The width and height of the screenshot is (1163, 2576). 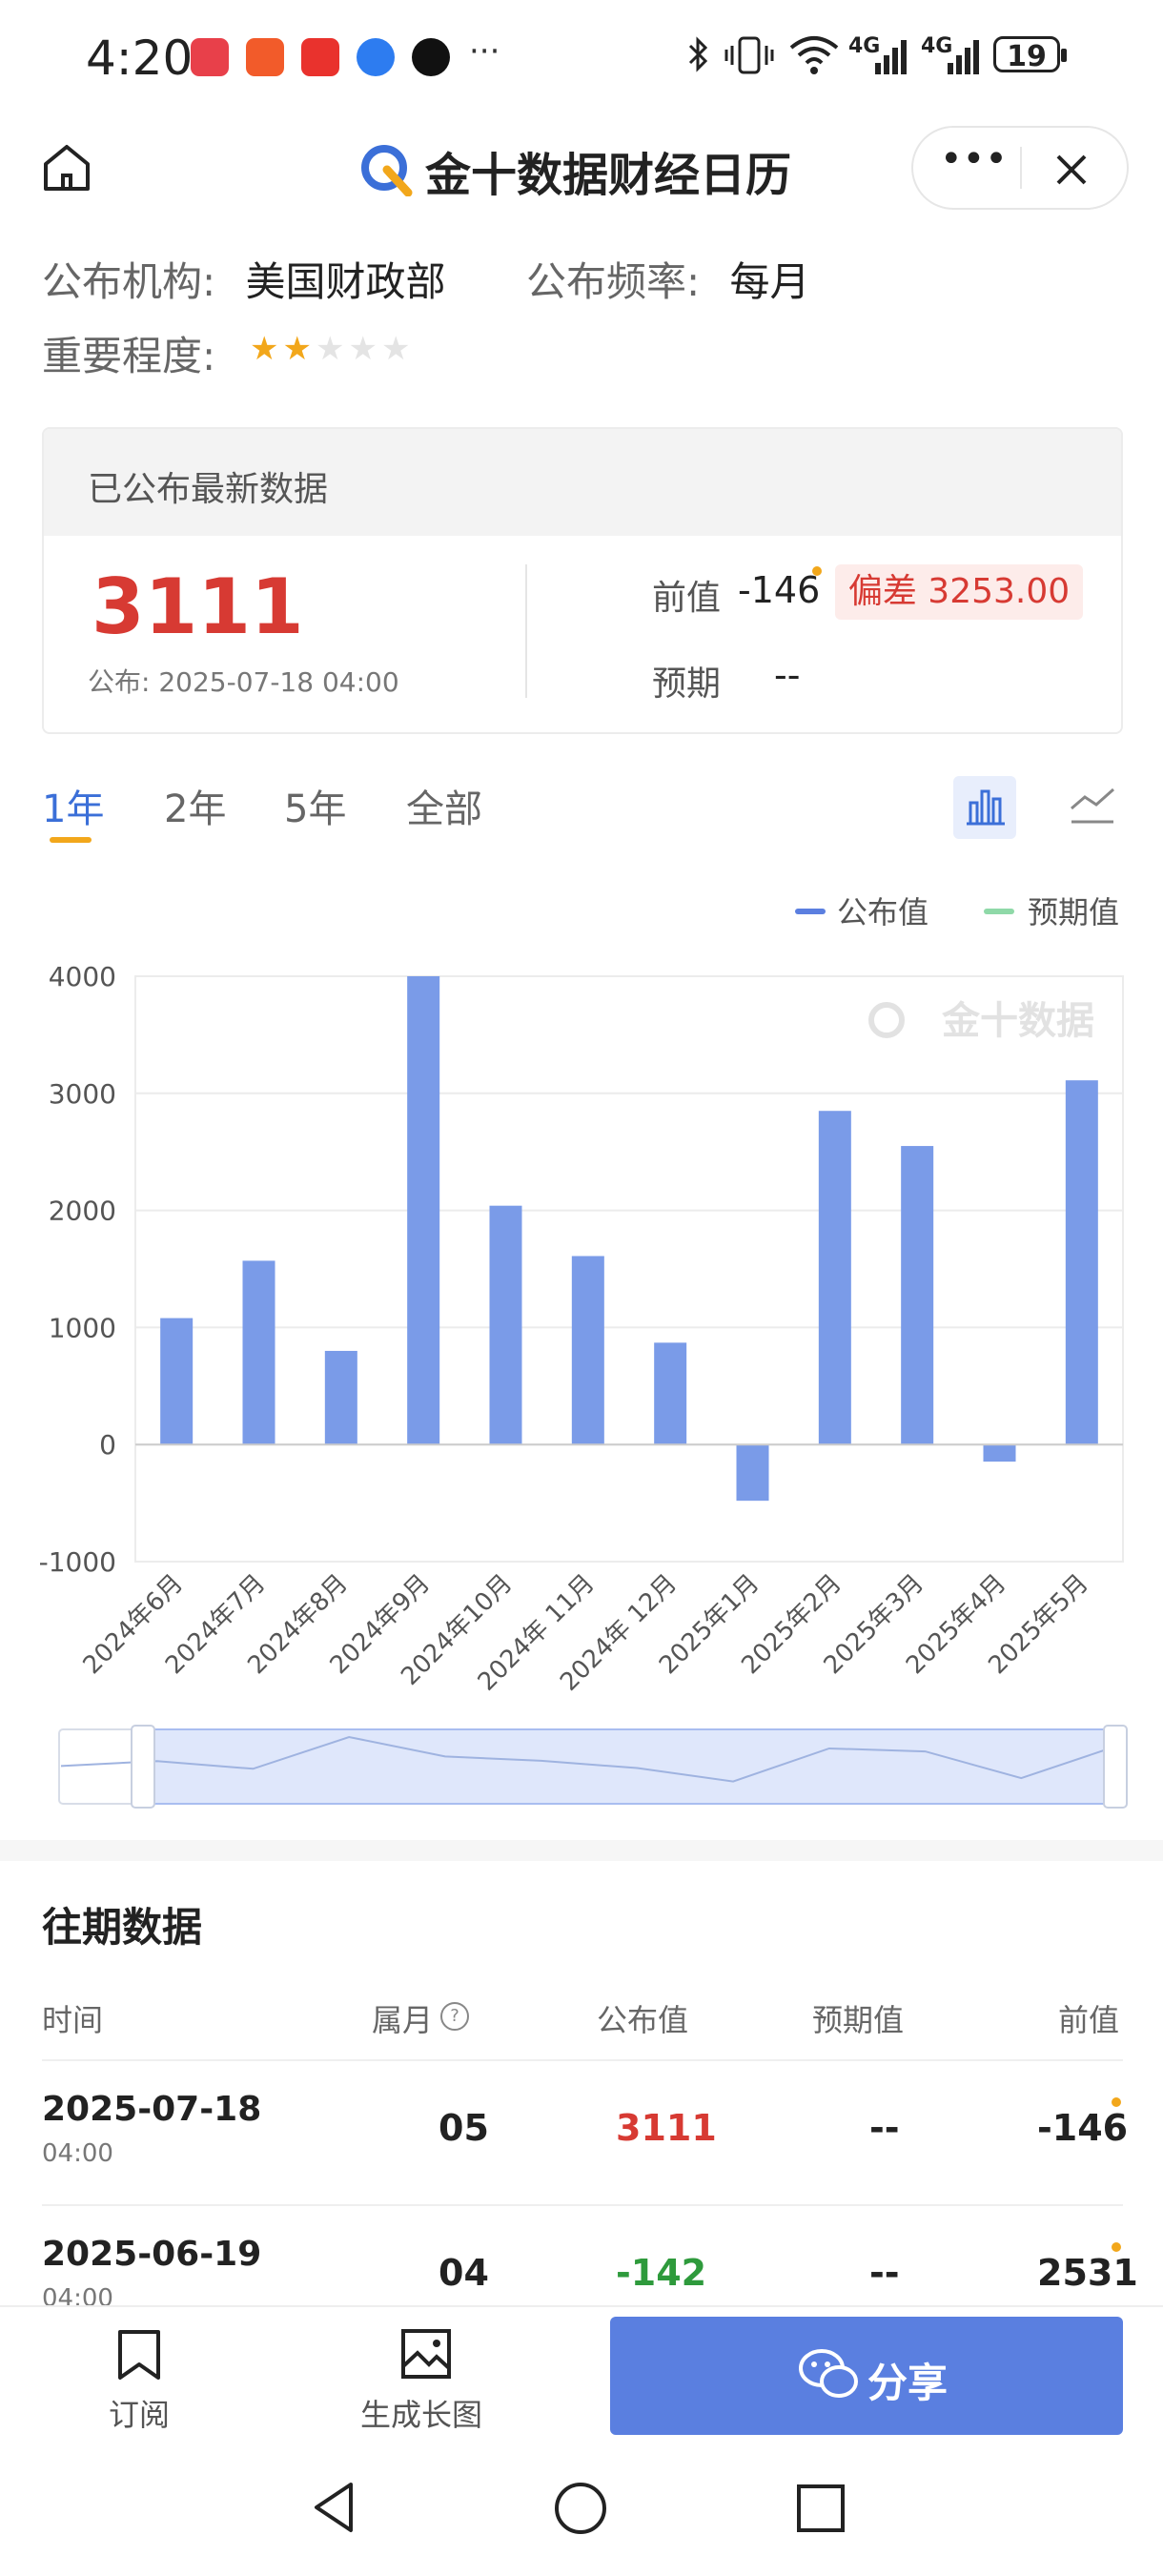 What do you see at coordinates (858, 2020) in the screenshot?
I see `header-forecast: 预期值` at bounding box center [858, 2020].